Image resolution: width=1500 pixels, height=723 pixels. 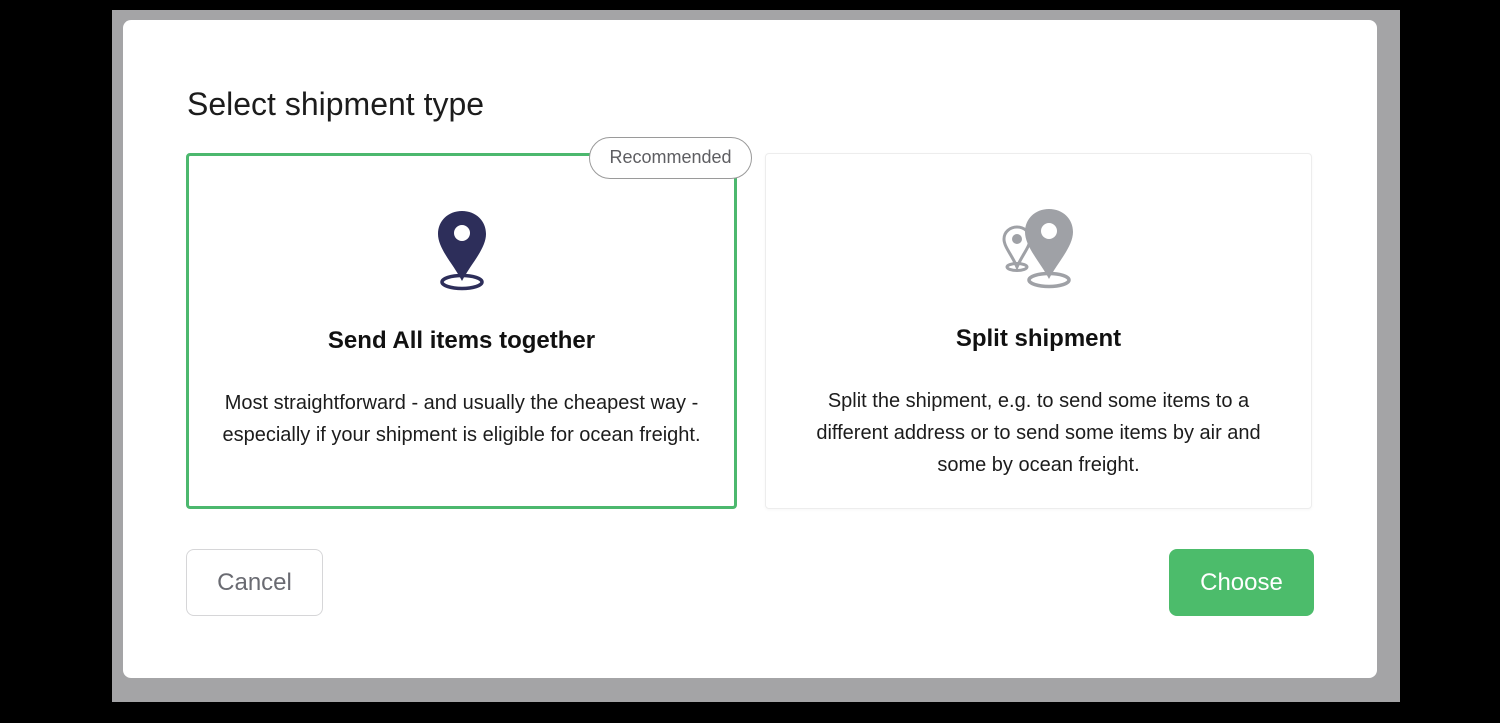 What do you see at coordinates (1038, 338) in the screenshot?
I see `option-title: Split shipment` at bounding box center [1038, 338].